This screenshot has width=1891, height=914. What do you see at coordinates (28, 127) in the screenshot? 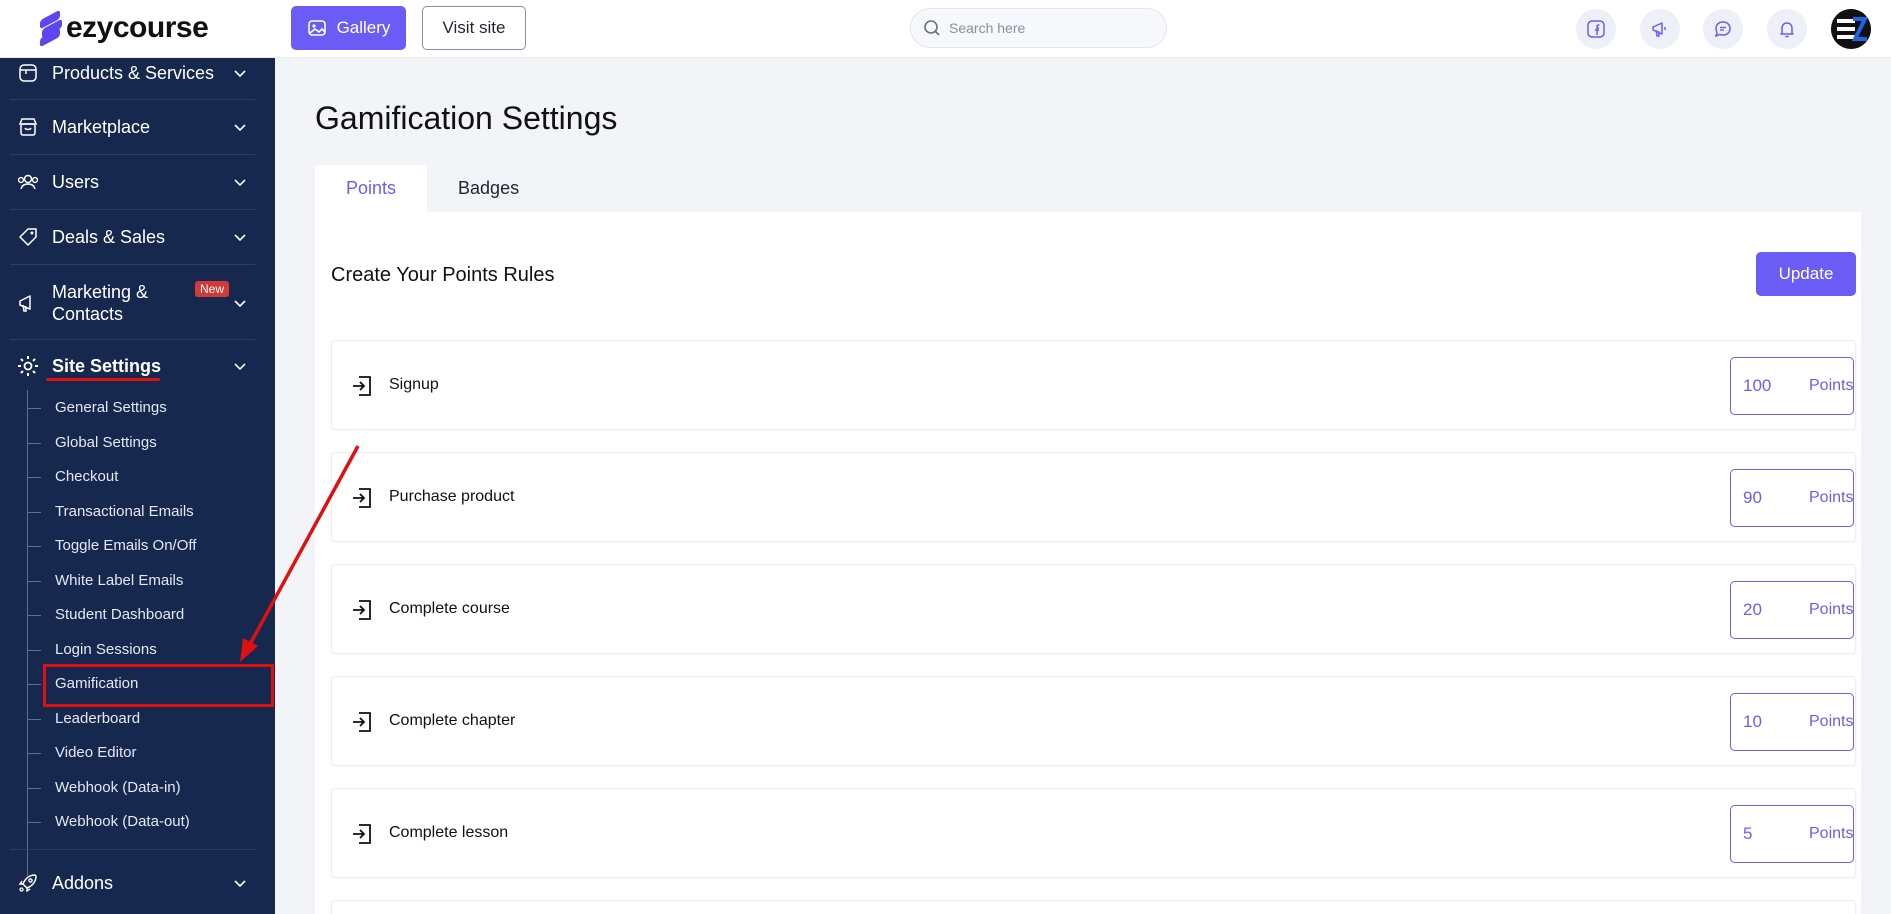
I see `store-icon` at bounding box center [28, 127].